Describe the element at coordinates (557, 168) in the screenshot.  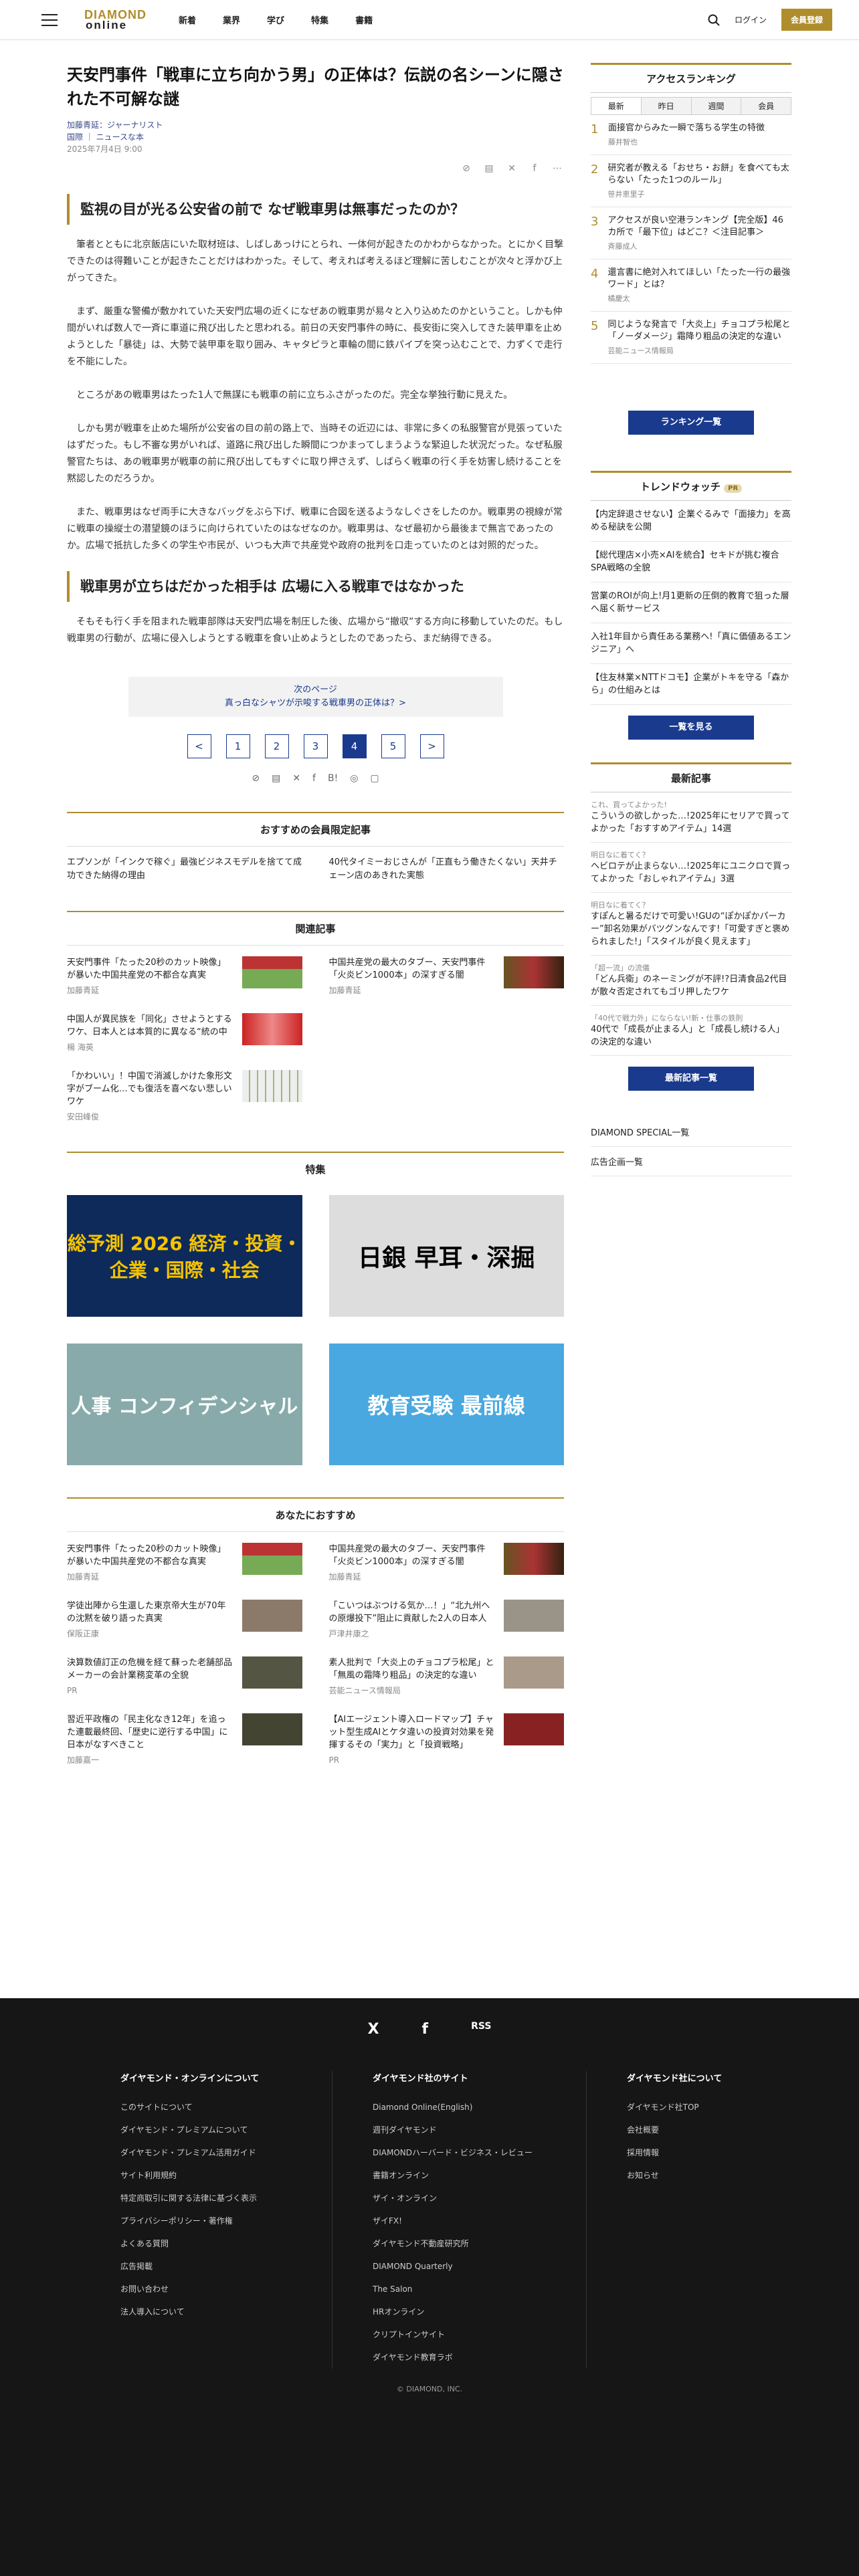
I see `more-icon: ⋯` at that location.